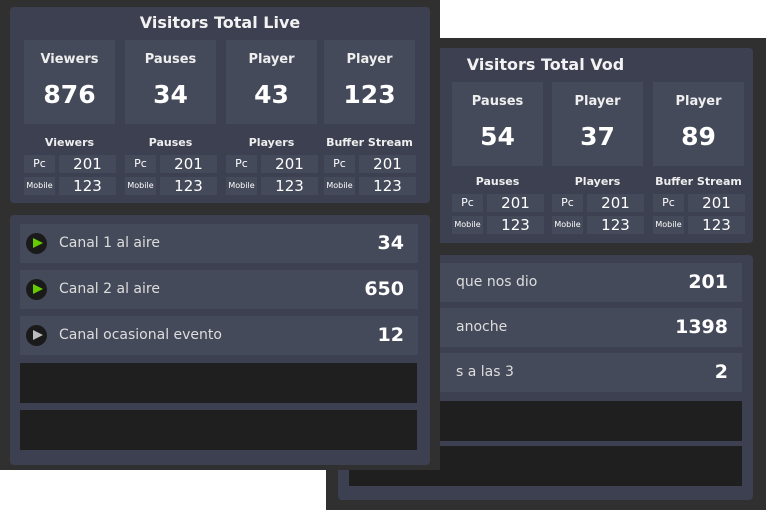  What do you see at coordinates (219, 289) in the screenshot?
I see `channel-row: Canal 2 al aire 650` at bounding box center [219, 289].